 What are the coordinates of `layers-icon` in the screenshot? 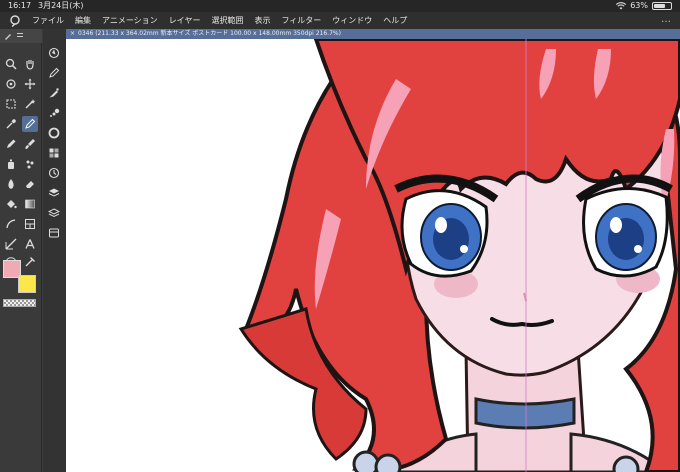 It's located at (54, 213).